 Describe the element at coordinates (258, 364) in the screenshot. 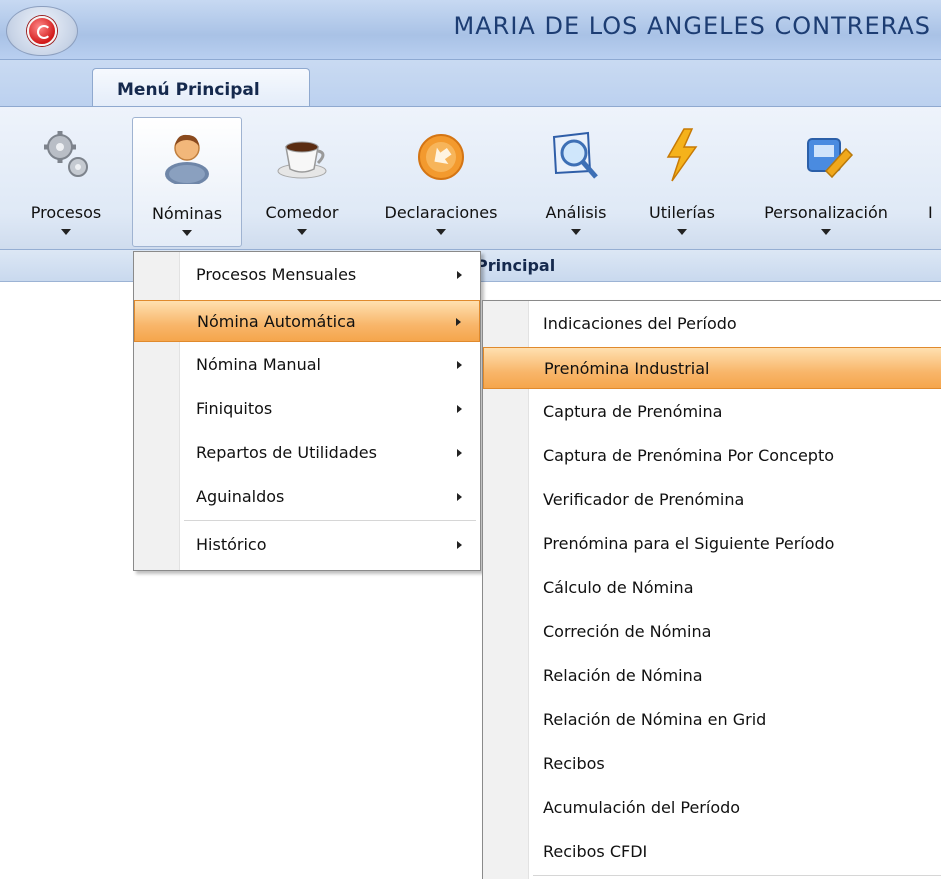

I see `menu-item-label: Nómina Manual` at that location.